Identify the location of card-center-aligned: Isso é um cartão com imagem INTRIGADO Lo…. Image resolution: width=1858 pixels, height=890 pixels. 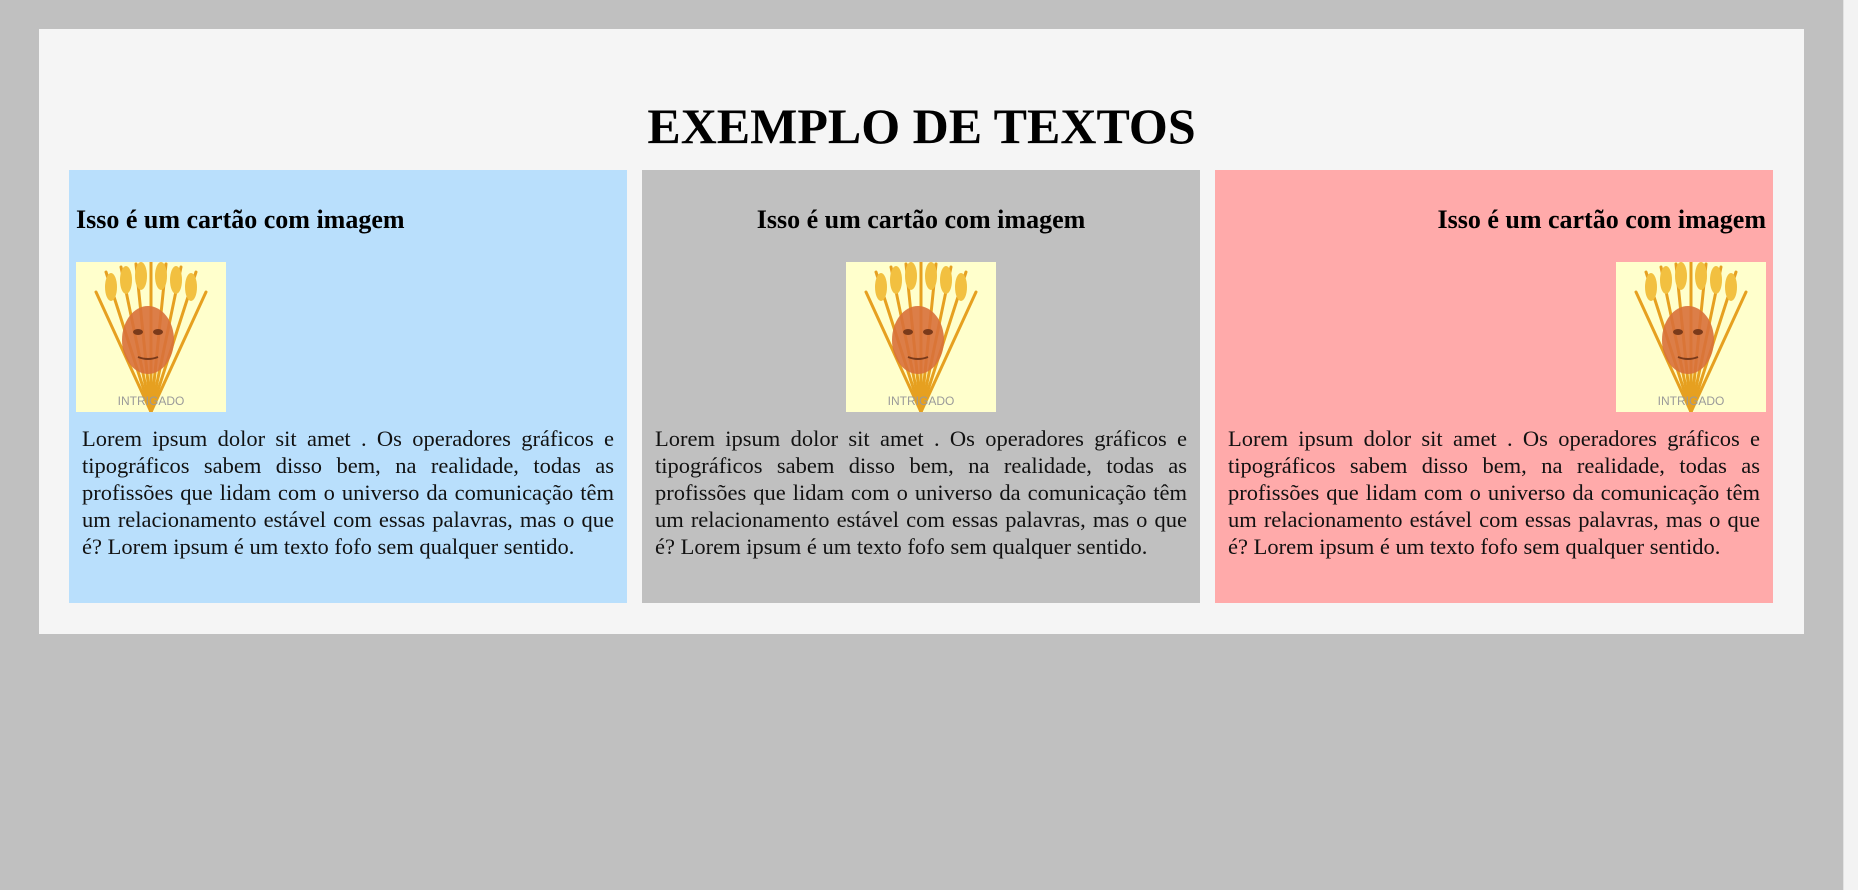
(921, 386).